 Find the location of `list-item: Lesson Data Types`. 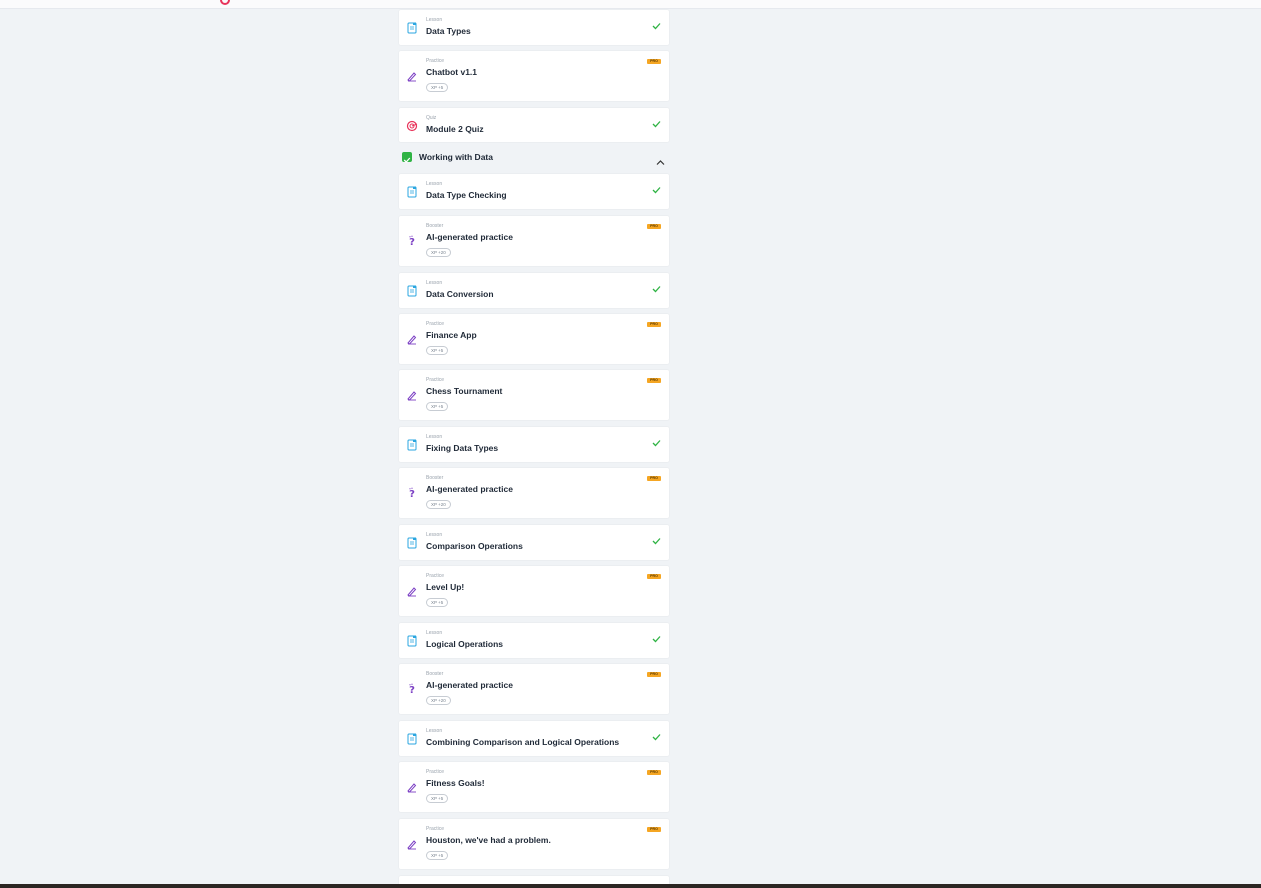

list-item: Lesson Data Types is located at coordinates (534, 27).